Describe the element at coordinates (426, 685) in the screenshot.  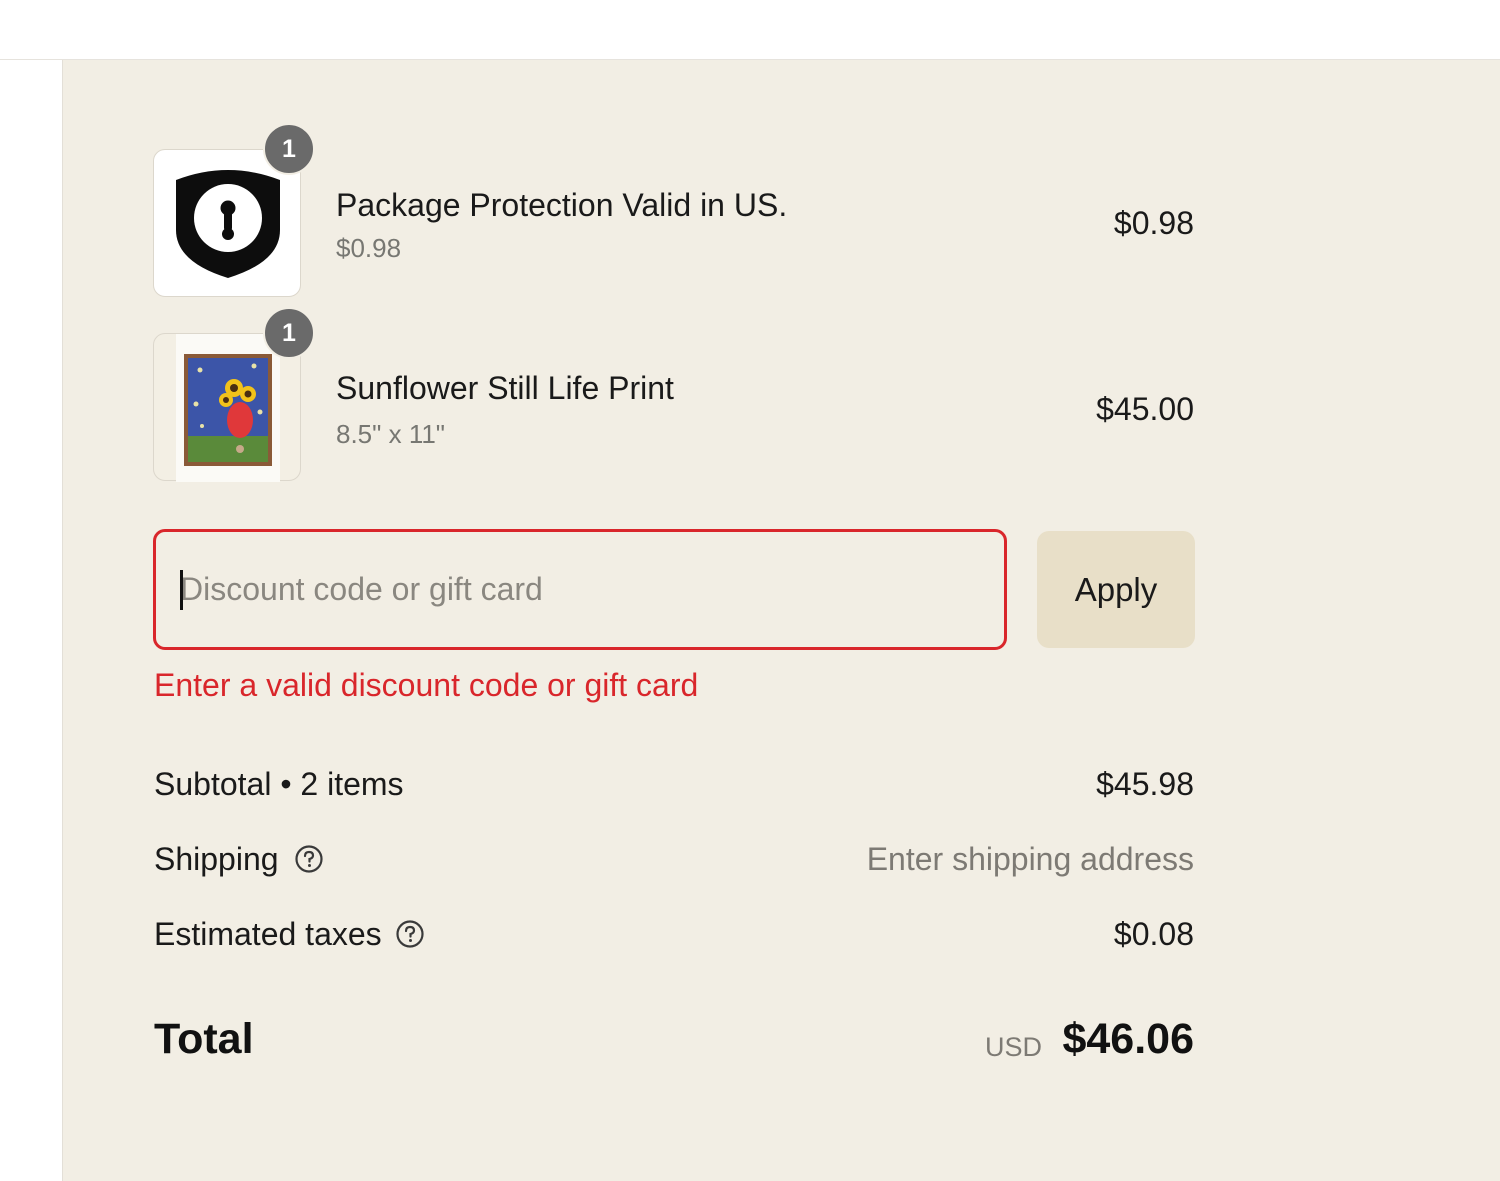
I see `discount-error-message: Enter a valid discount code or gift card` at that location.